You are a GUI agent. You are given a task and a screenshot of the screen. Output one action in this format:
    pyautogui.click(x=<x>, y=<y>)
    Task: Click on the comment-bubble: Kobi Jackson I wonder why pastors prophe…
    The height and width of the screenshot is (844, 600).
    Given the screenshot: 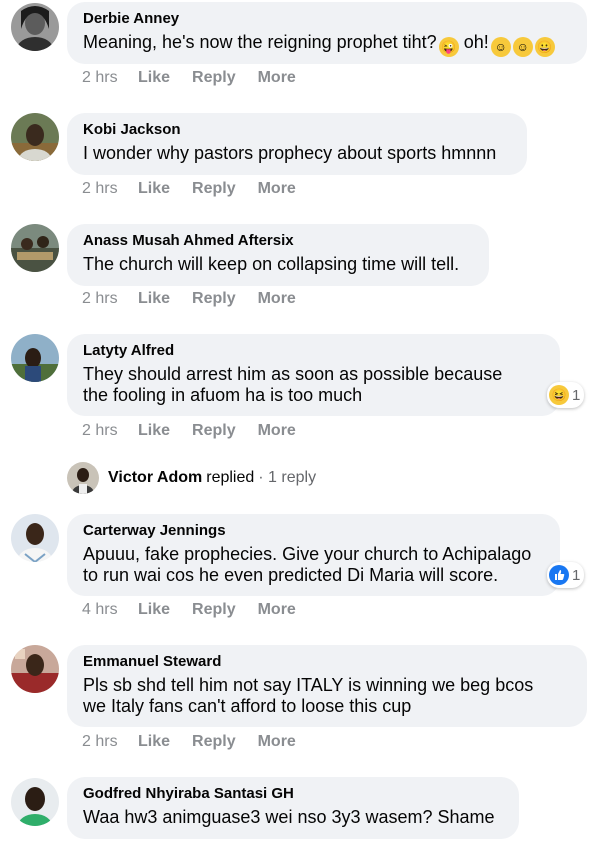 What is the action you would take?
    pyautogui.click(x=297, y=144)
    